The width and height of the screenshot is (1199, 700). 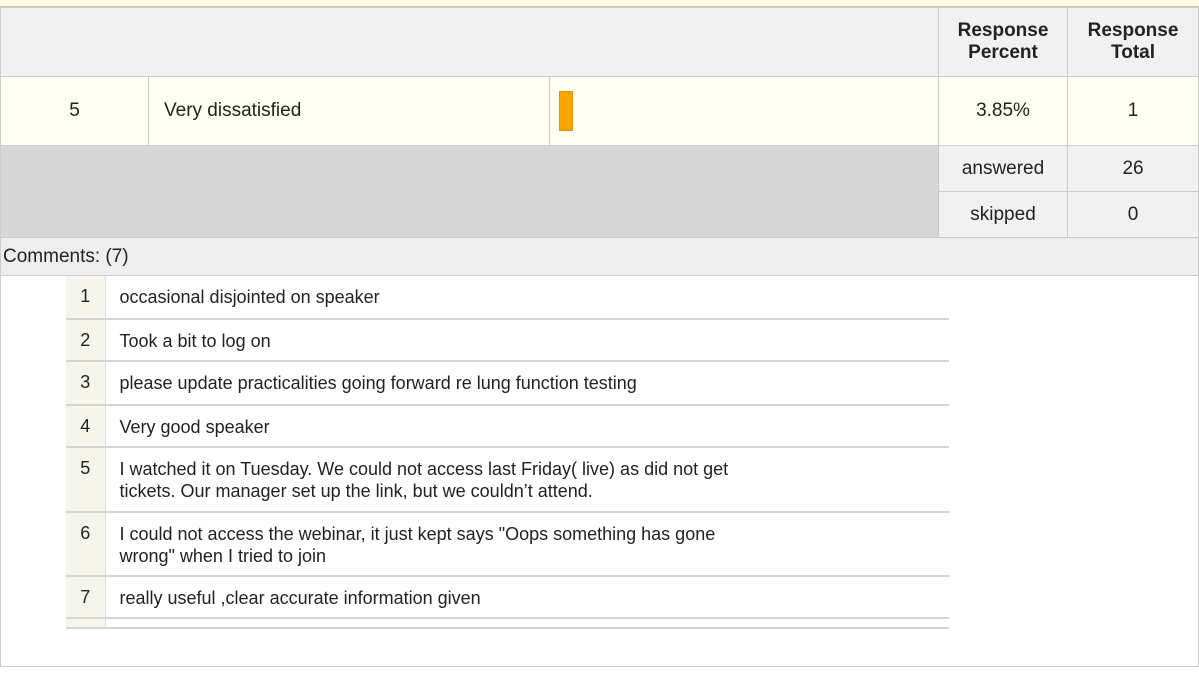 I want to click on answer-row: 5 Very dissatisfied 3.85% 1, so click(x=599, y=111).